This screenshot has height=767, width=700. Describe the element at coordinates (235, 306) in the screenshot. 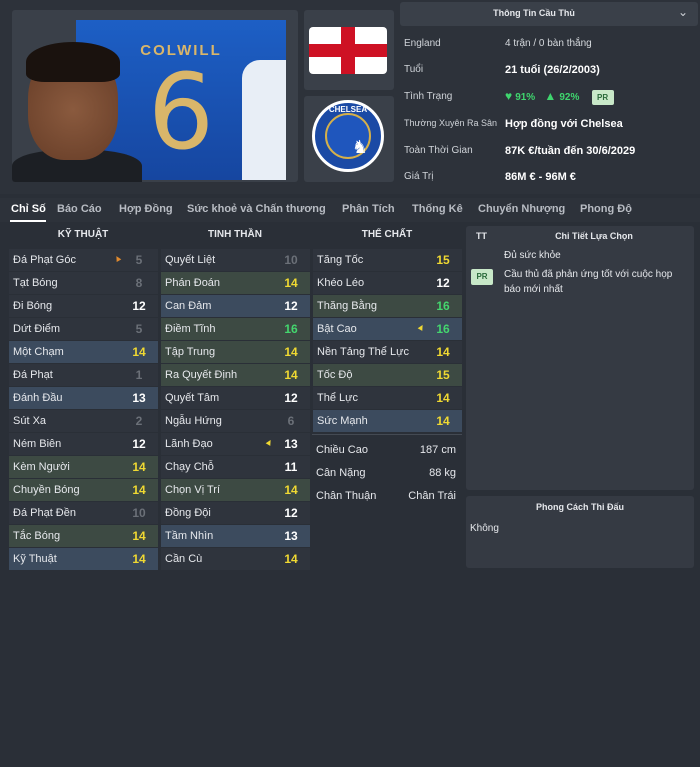

I see `attribute-row: Can Đảm 12` at that location.